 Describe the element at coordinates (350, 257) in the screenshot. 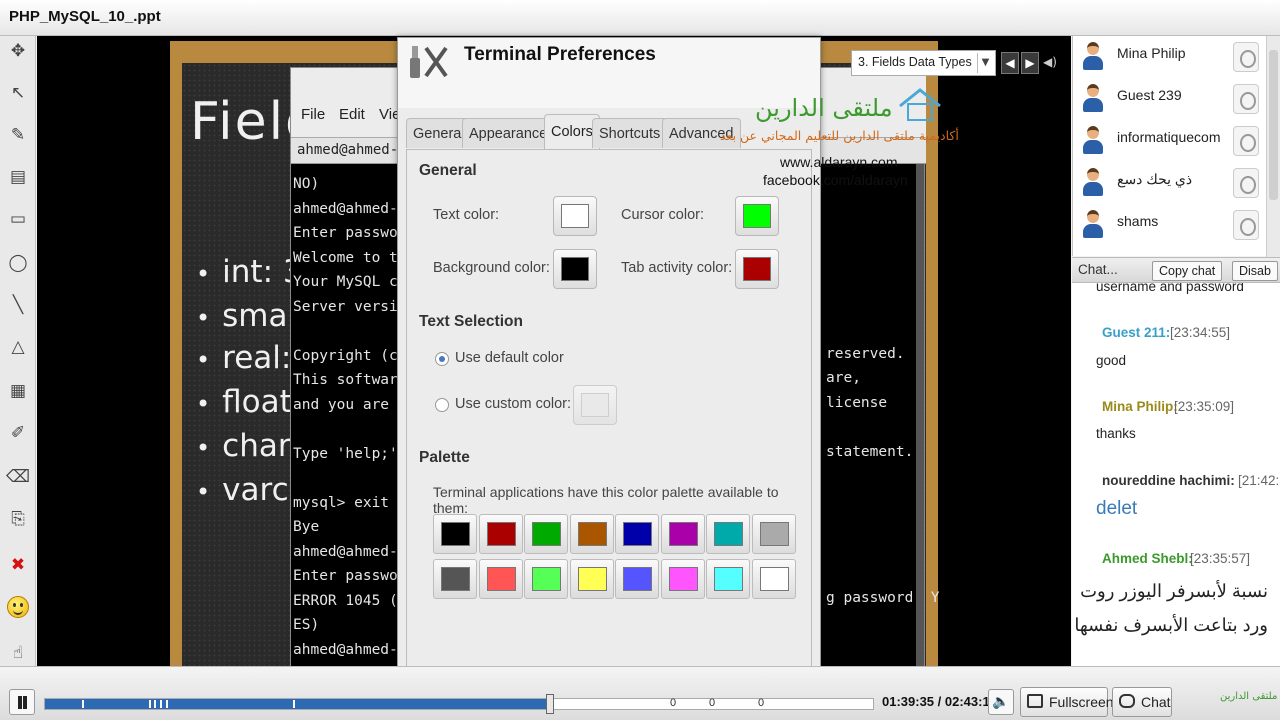

I see `terminal-line: Welcome to th` at that location.